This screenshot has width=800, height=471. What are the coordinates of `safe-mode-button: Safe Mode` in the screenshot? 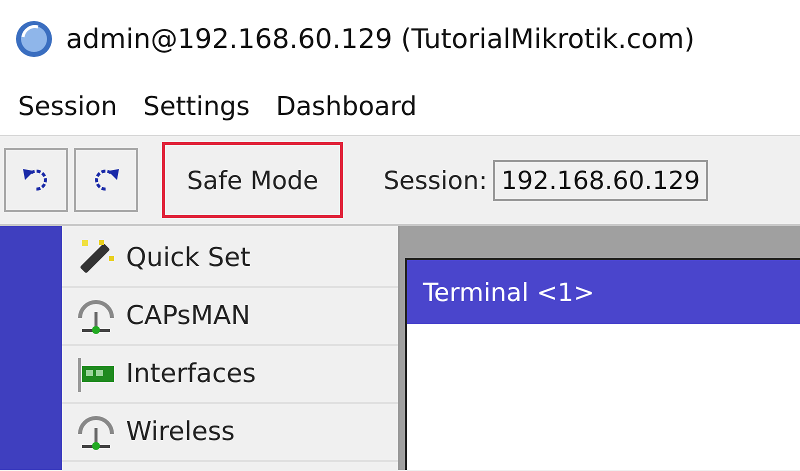 It's located at (253, 180).